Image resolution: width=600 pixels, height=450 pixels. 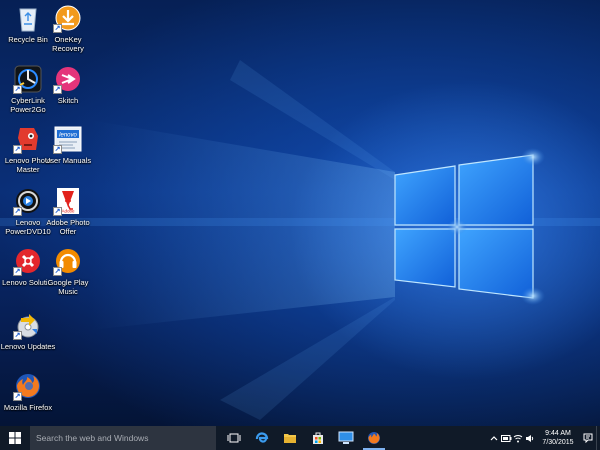 I want to click on desktop-icon-label: Adobe Photo Offer, so click(x=68, y=227).